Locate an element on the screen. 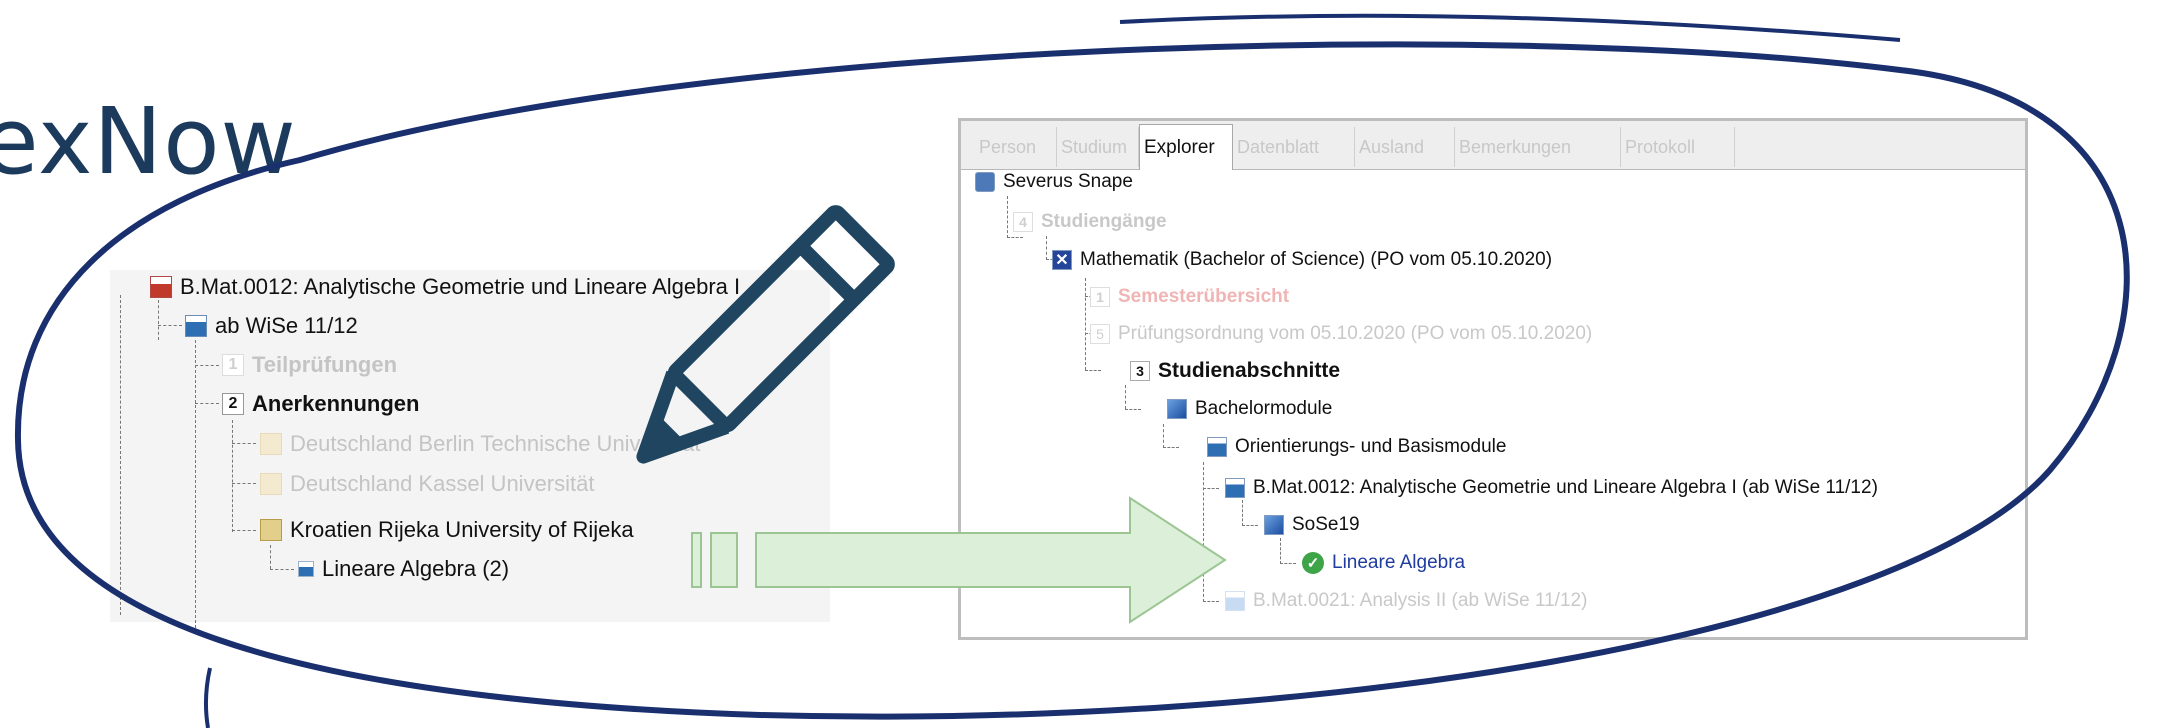 This screenshot has height=728, width=2159. arrow-right-icon is located at coordinates (959, 560).